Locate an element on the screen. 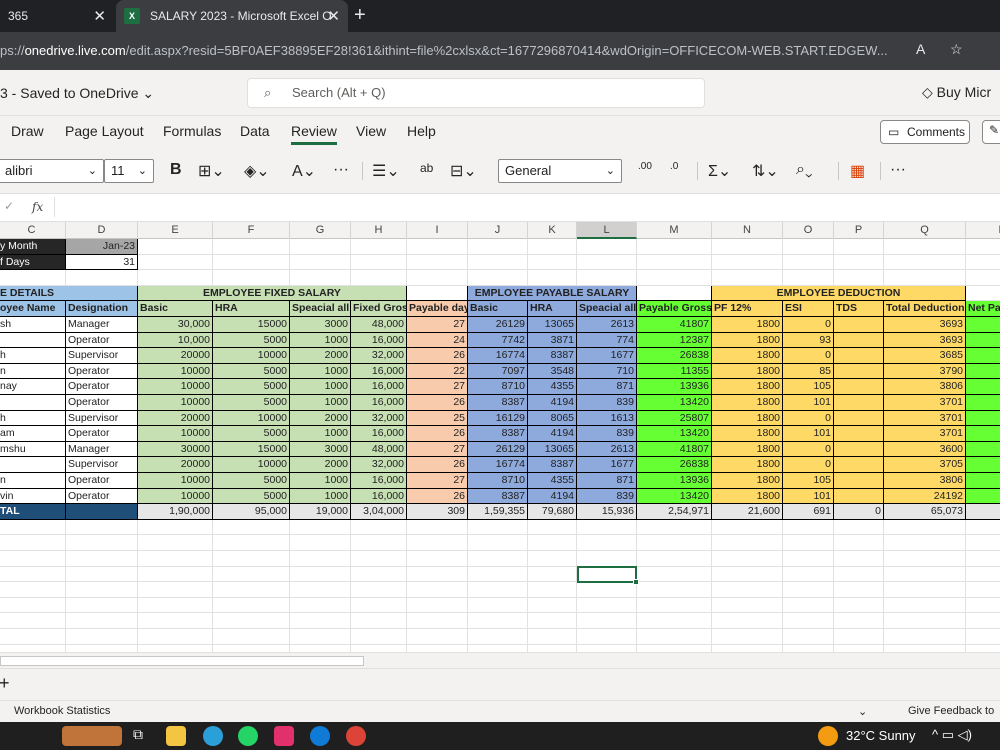 This screenshot has width=1000, height=750. value-cell: 7097 is located at coordinates (498, 371).